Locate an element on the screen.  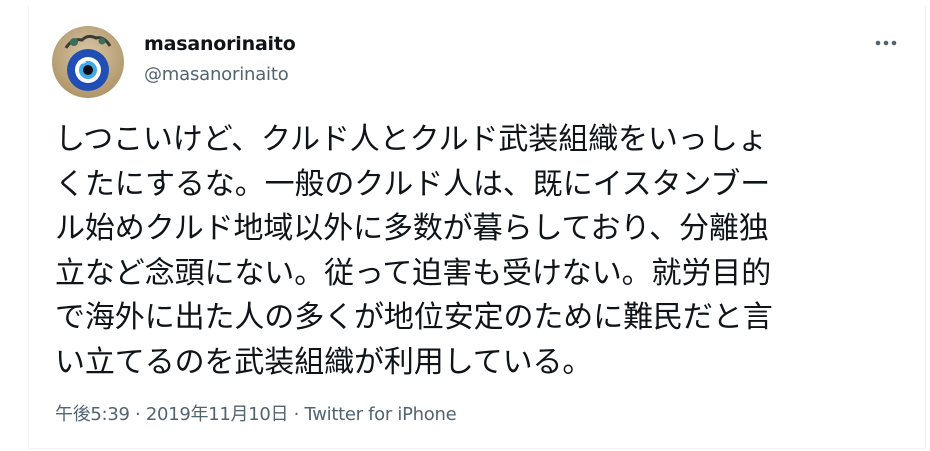
more-horizontal-icon is located at coordinates (886, 43).